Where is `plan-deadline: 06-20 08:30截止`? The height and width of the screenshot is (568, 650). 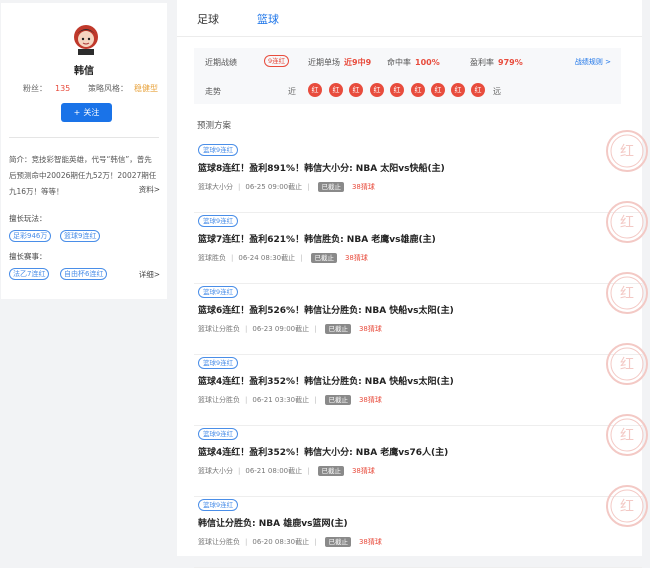 plan-deadline: 06-20 08:30截止 is located at coordinates (281, 542).